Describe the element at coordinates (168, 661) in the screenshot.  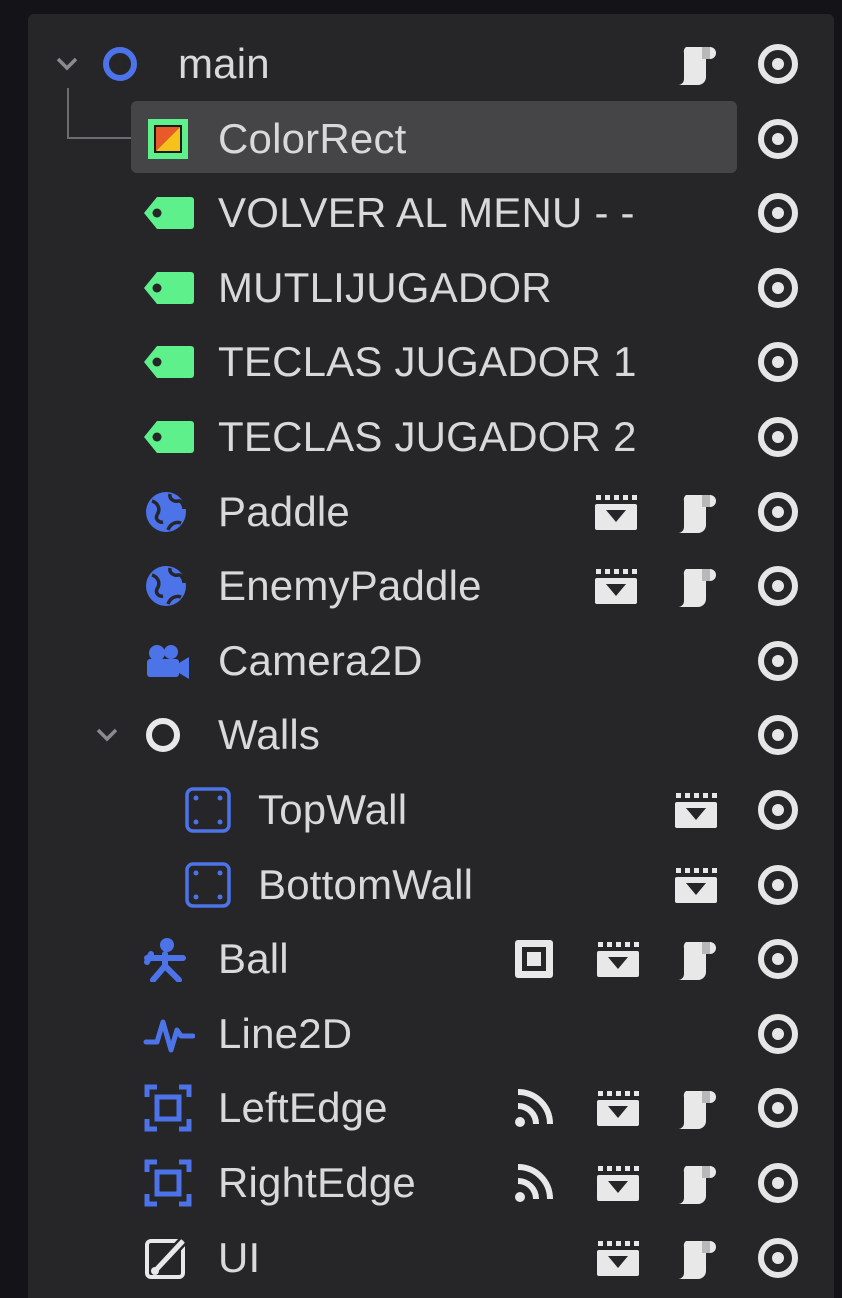
I see `camera2d-icon` at that location.